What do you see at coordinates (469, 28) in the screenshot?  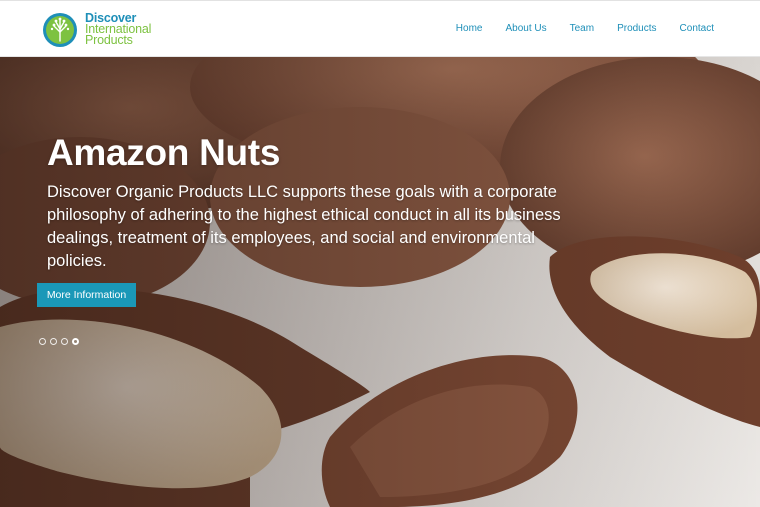 I see `nav-home: Home` at bounding box center [469, 28].